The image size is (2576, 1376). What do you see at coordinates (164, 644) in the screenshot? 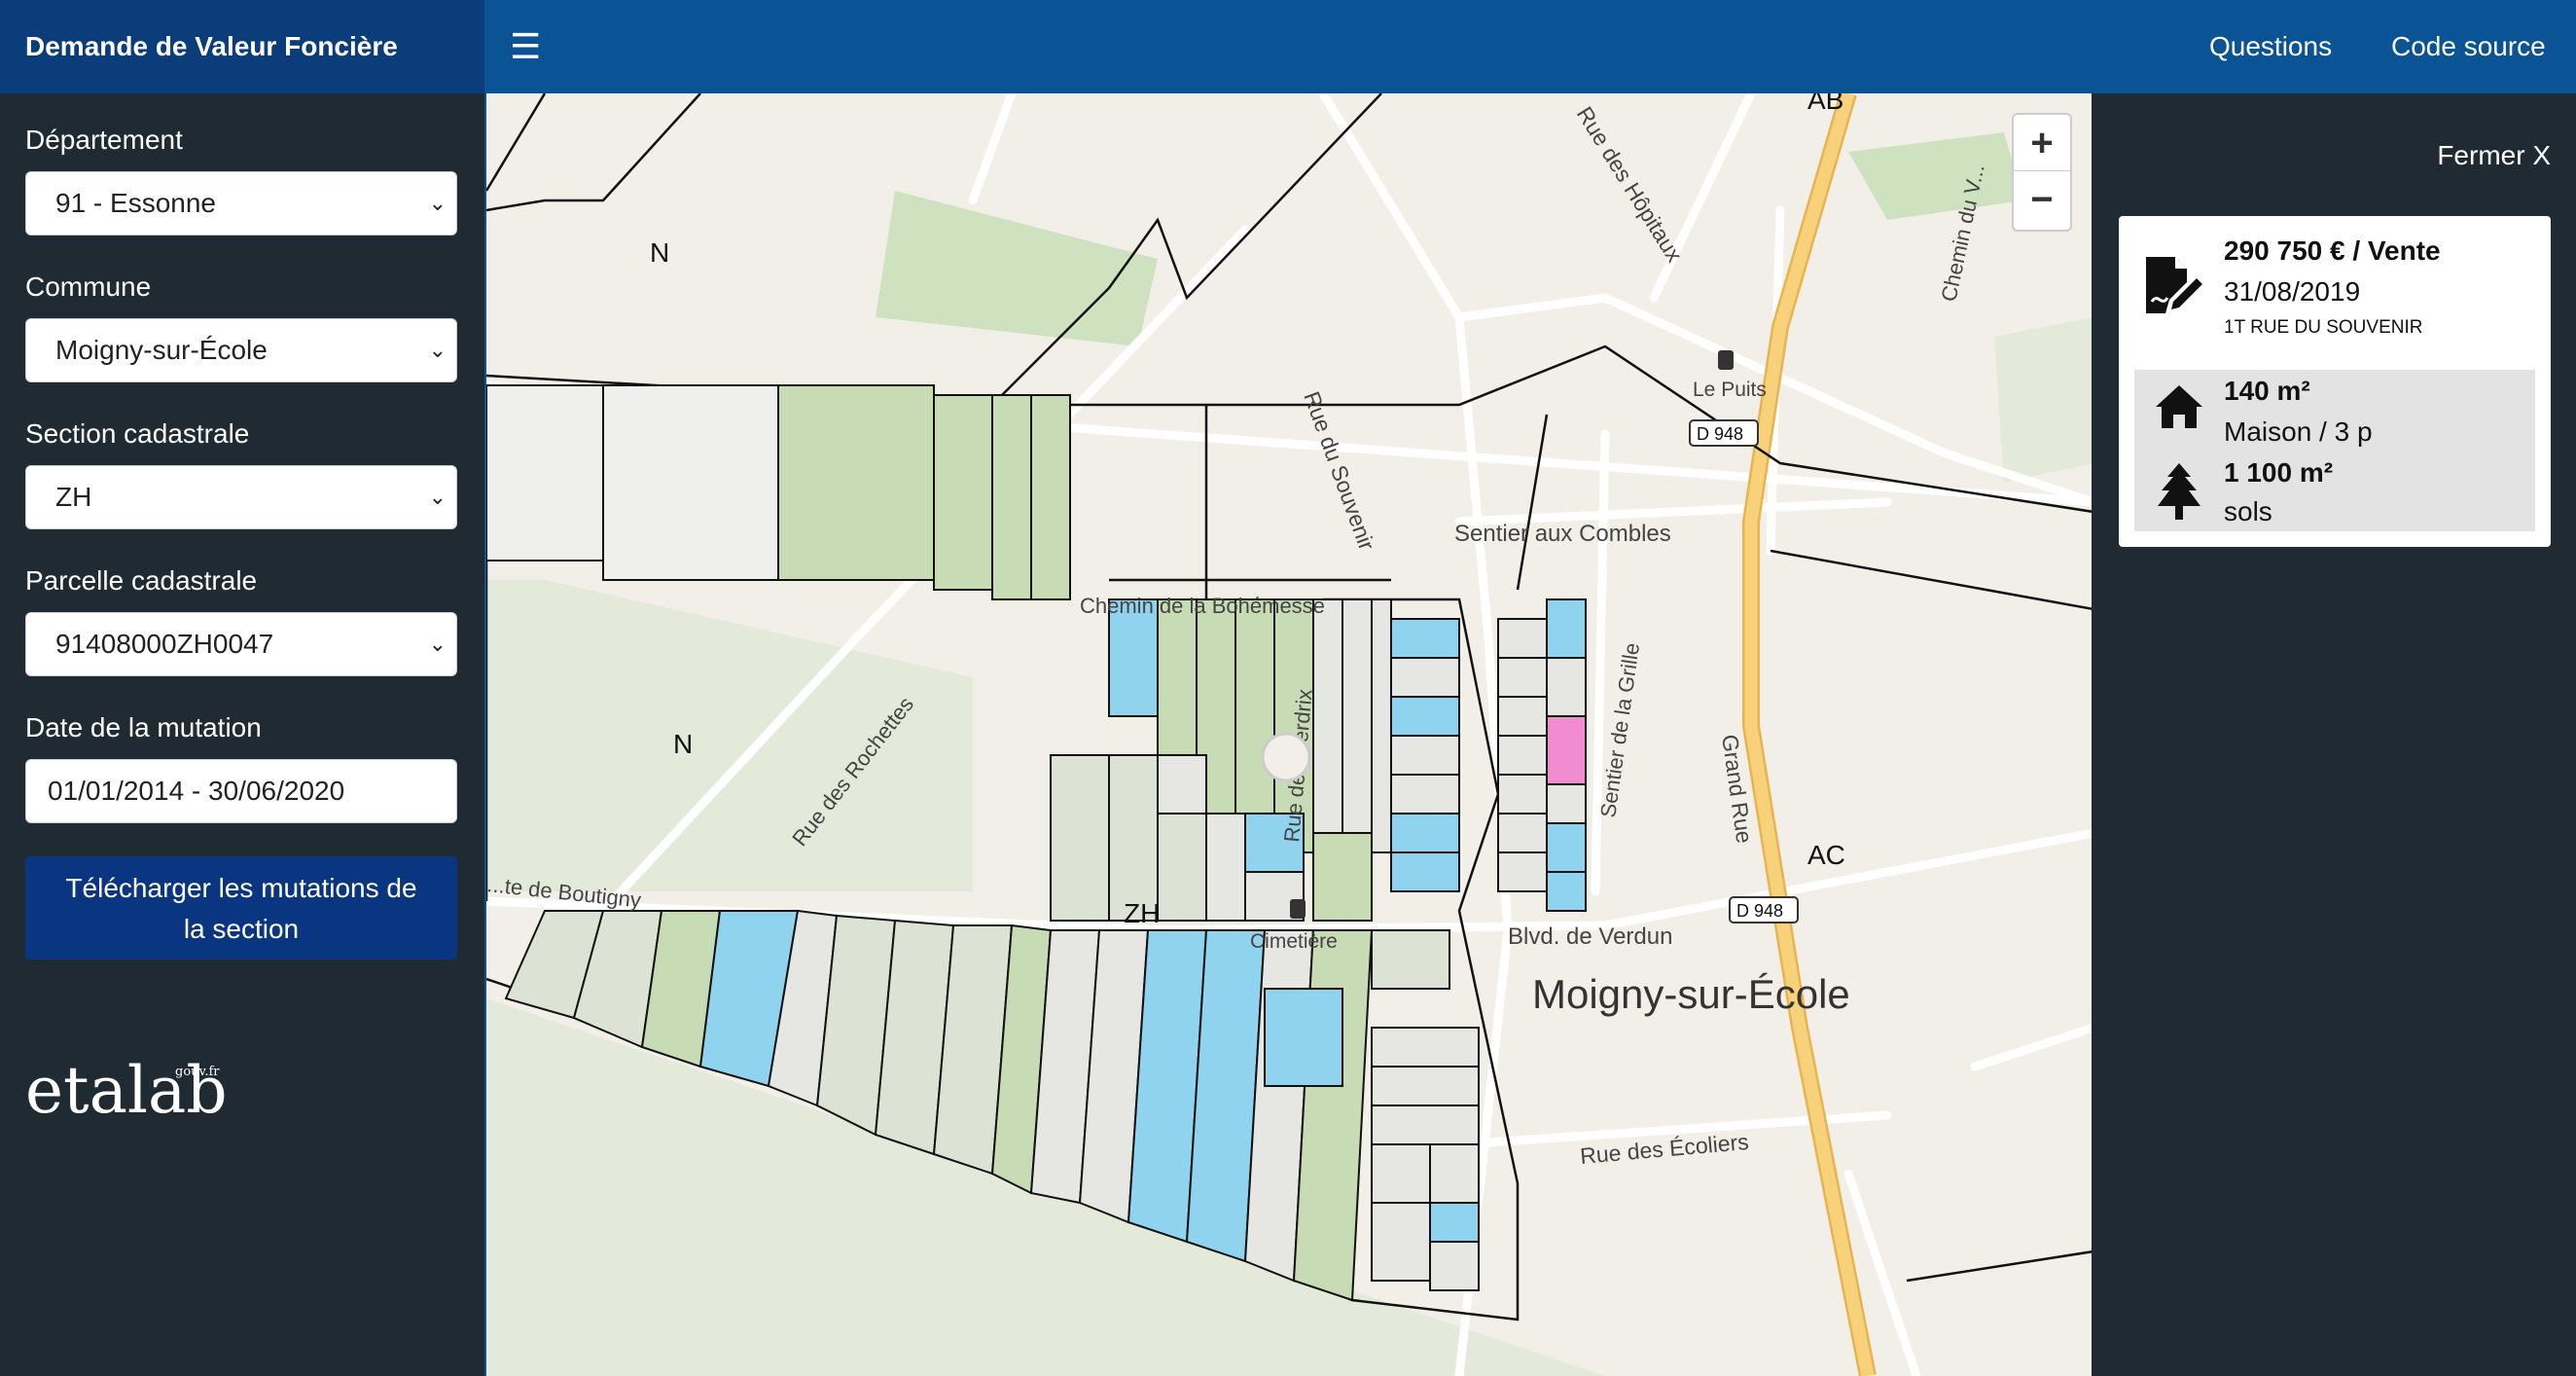
I see `parcelle-value: 91408000ZH0047` at bounding box center [164, 644].